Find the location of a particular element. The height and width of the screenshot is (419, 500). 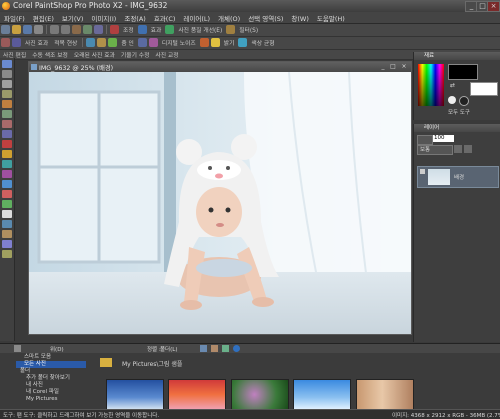

move-tool-icon is located at coordinates (7, 94).